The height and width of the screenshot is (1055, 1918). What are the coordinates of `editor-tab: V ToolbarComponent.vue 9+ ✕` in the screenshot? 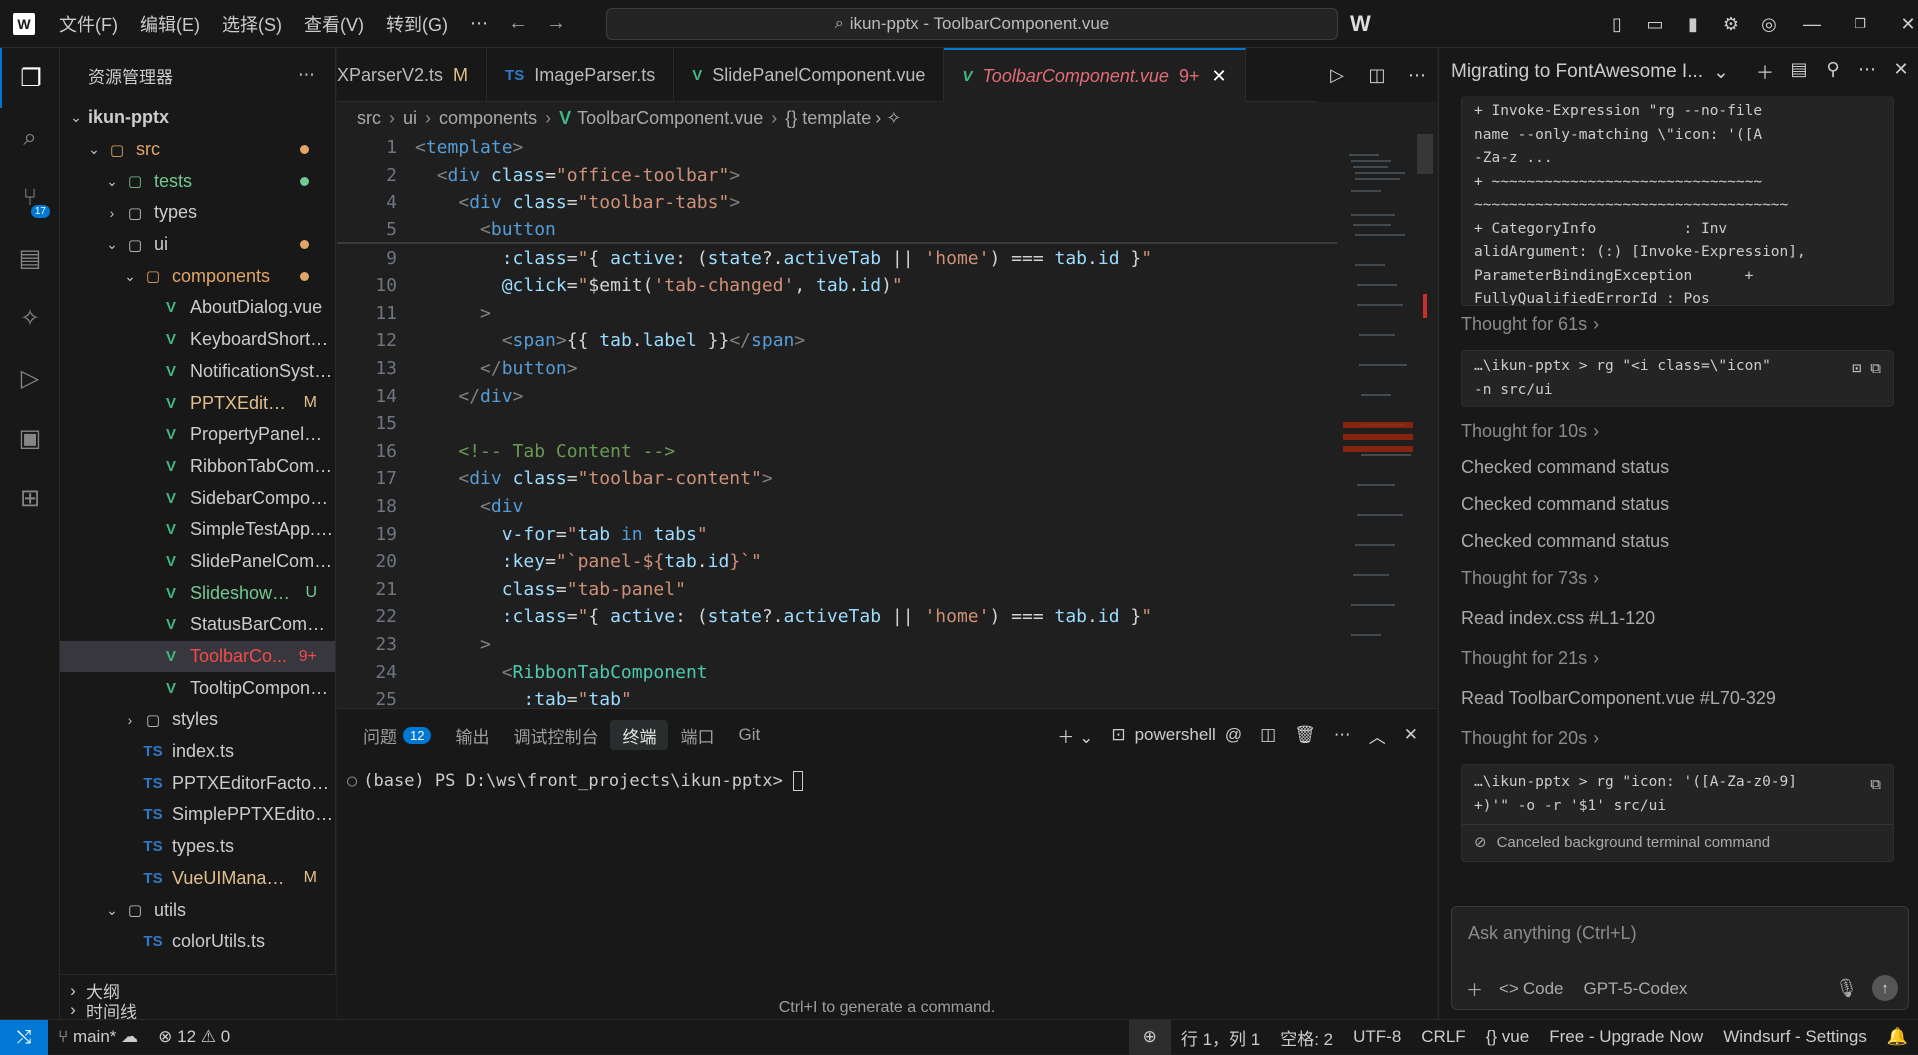 It's located at (1095, 75).